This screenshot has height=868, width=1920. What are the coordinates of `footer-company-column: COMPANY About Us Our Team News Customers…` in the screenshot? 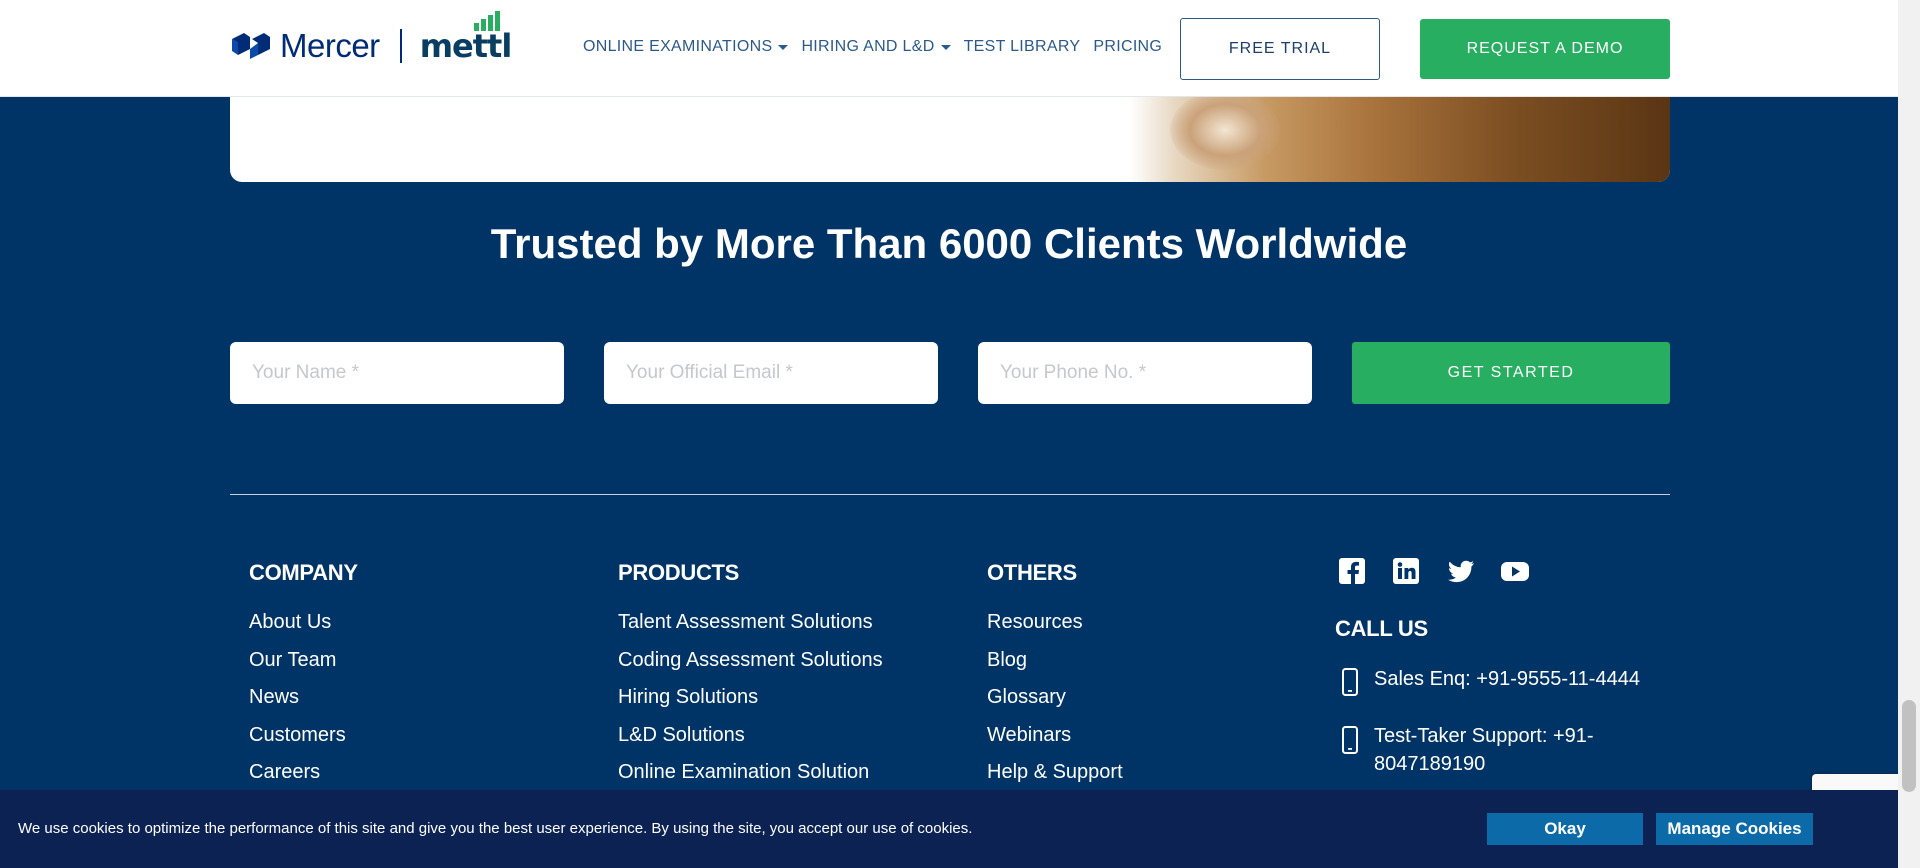 It's located at (303, 677).